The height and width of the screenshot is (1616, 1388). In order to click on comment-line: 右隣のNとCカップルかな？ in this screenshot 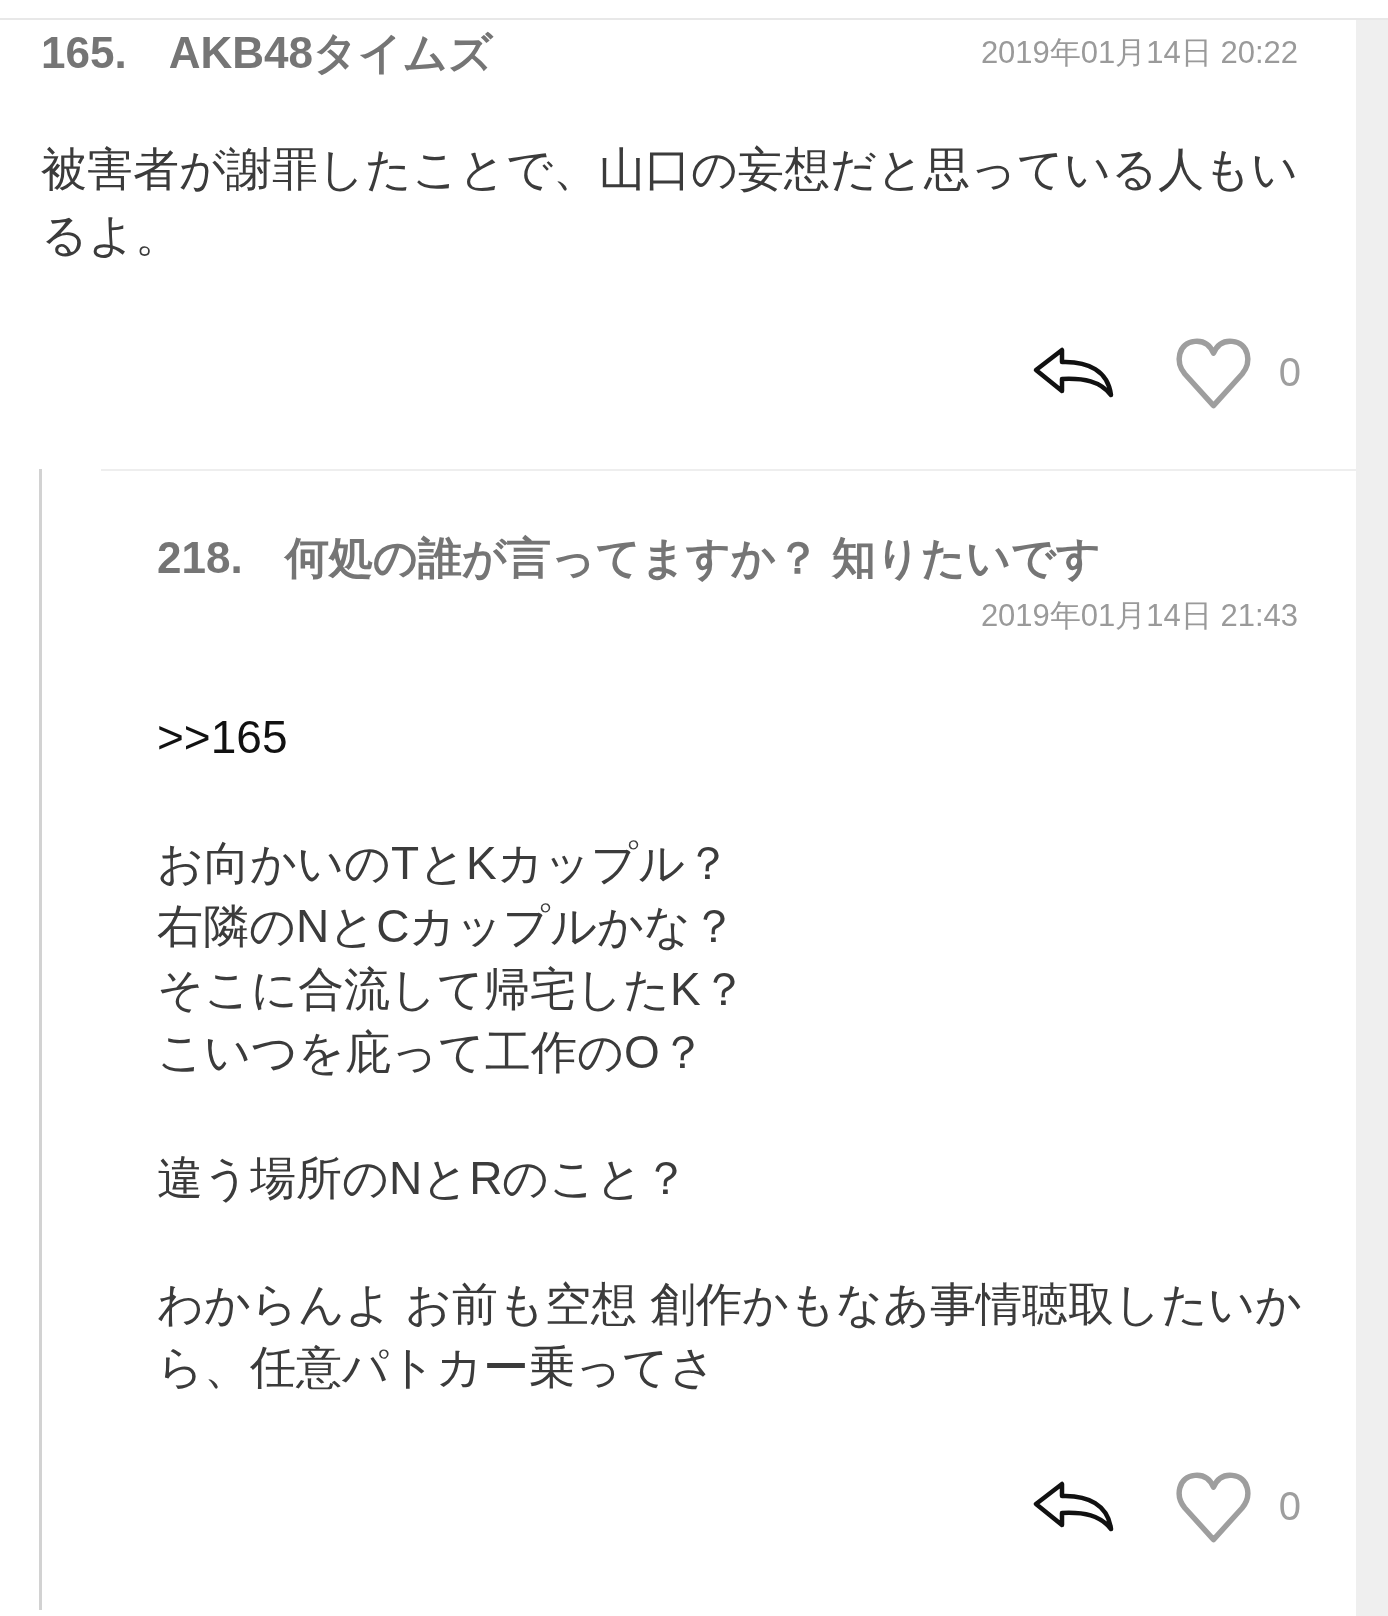, I will do `click(447, 926)`.